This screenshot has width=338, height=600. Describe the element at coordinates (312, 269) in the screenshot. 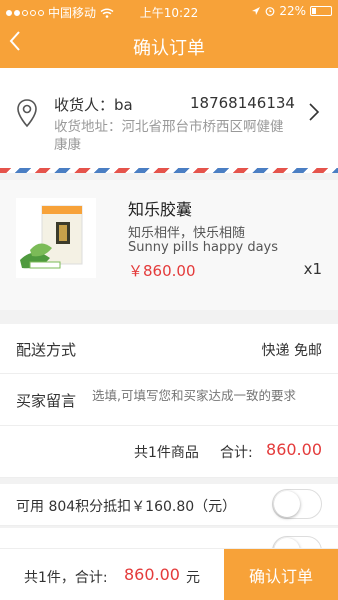

I see `product-quantity: x1` at that location.